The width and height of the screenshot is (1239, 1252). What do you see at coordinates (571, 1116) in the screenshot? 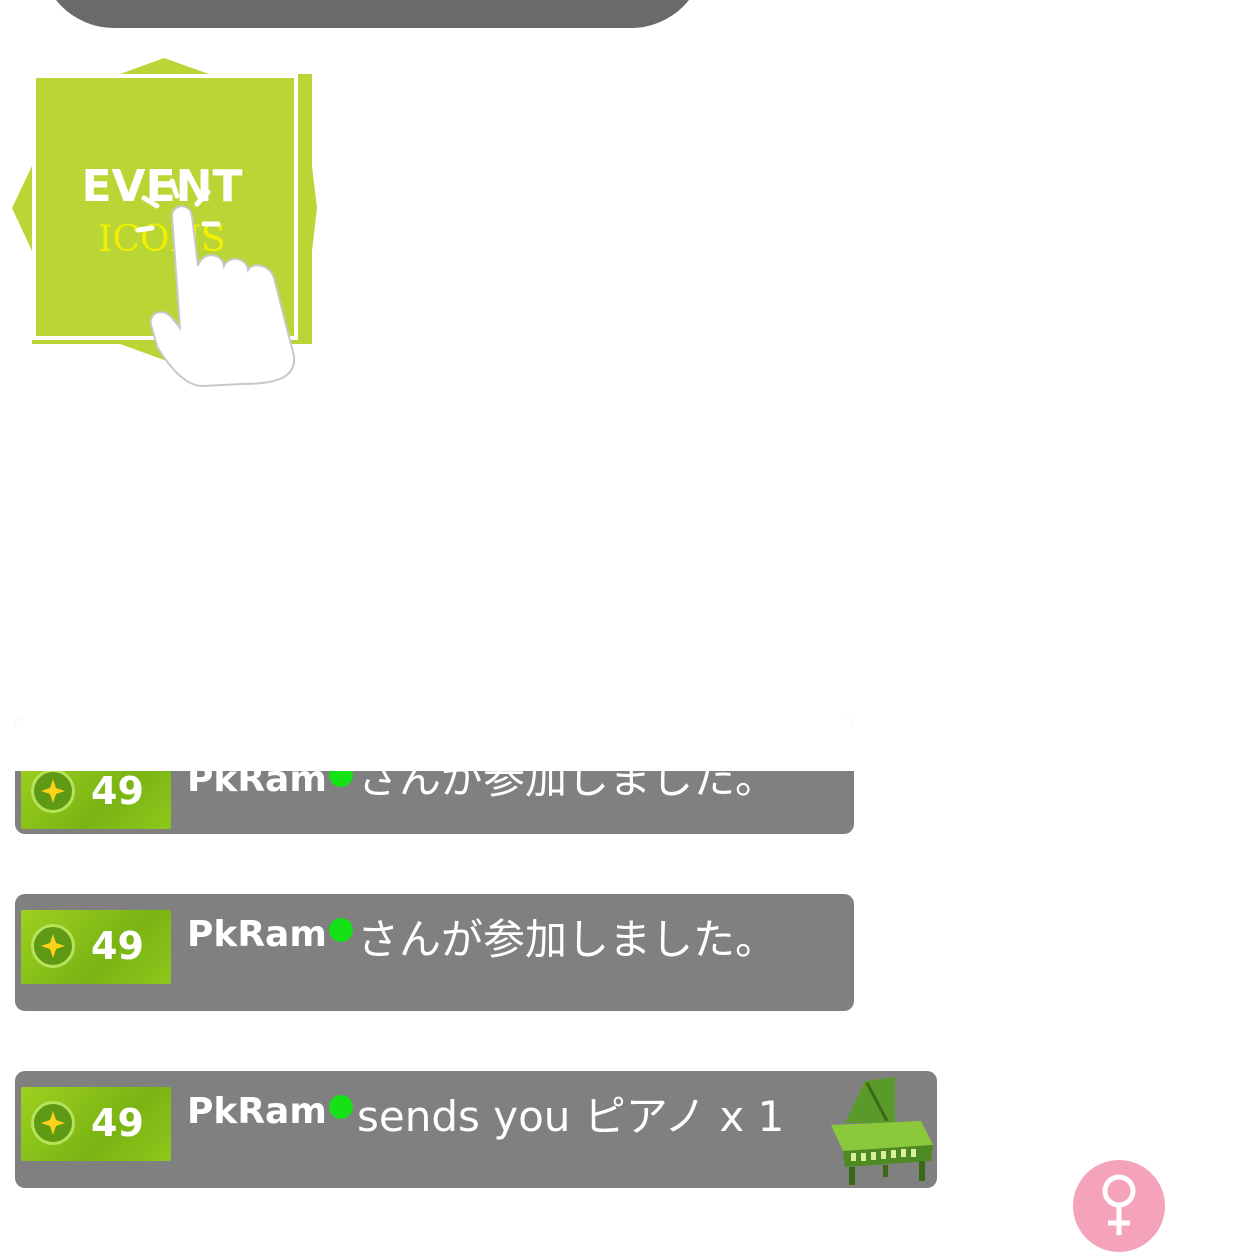
I see `message-text: sends you ピアノ x 1` at bounding box center [571, 1116].